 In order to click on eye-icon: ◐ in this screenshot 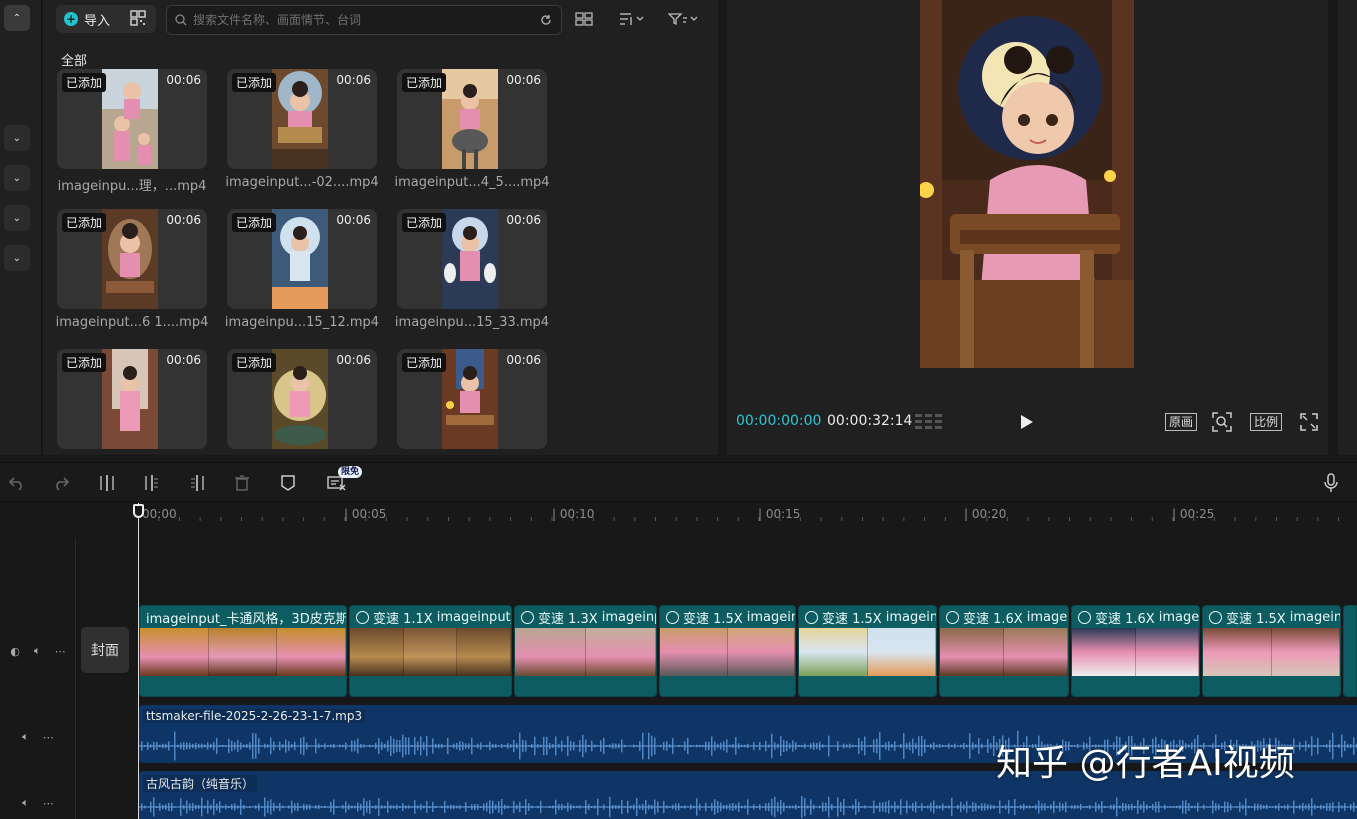, I will do `click(15, 651)`.